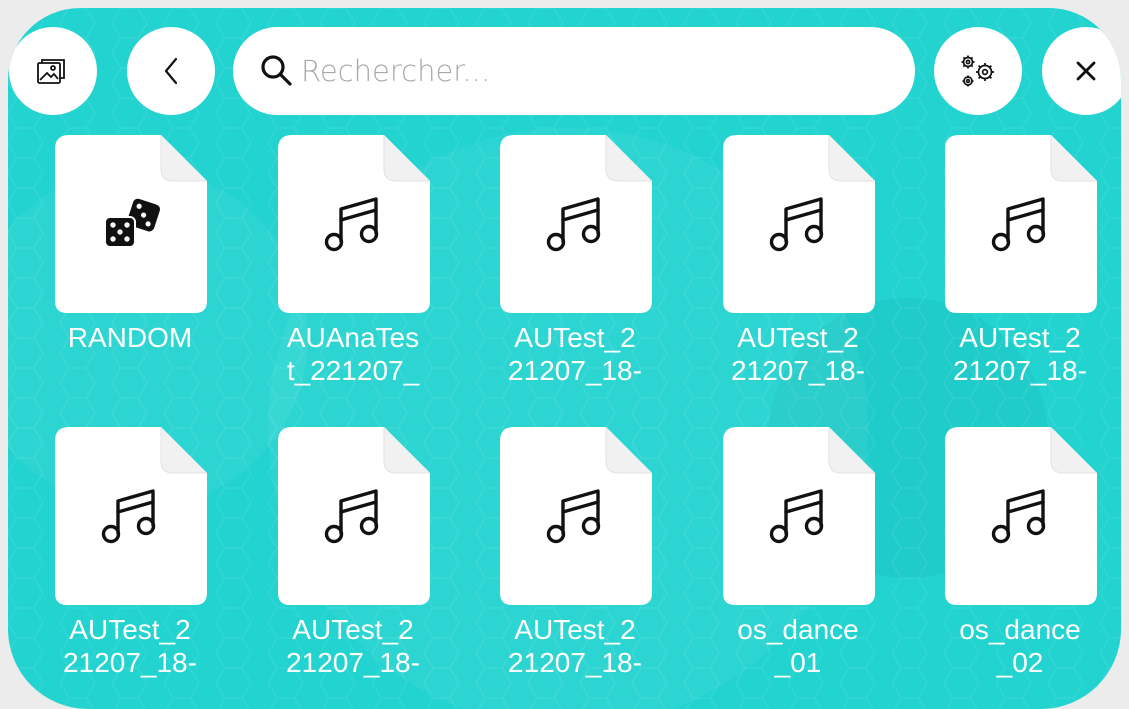 The height and width of the screenshot is (709, 1129). I want to click on file-name: os_dance _02, so click(1020, 646).